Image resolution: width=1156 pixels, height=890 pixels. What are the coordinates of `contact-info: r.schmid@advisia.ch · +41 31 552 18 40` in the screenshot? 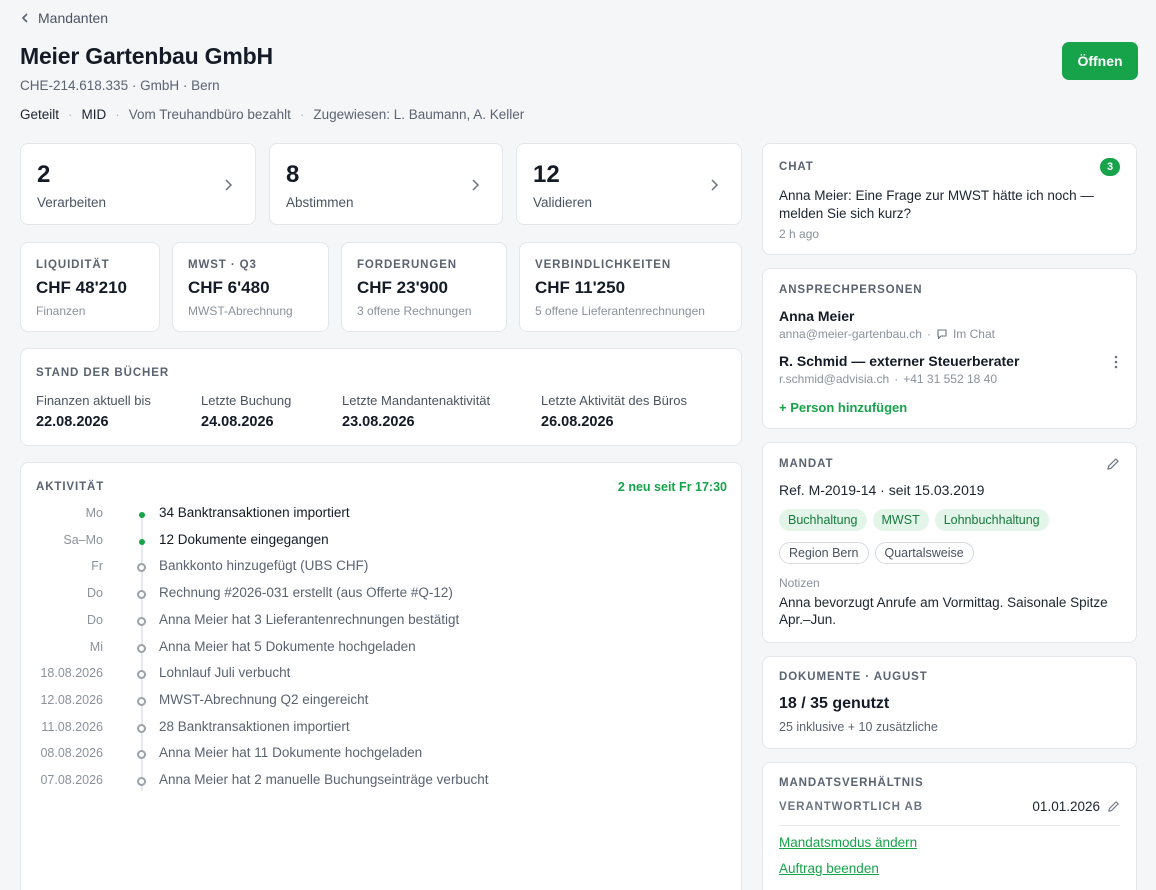 It's located at (888, 379).